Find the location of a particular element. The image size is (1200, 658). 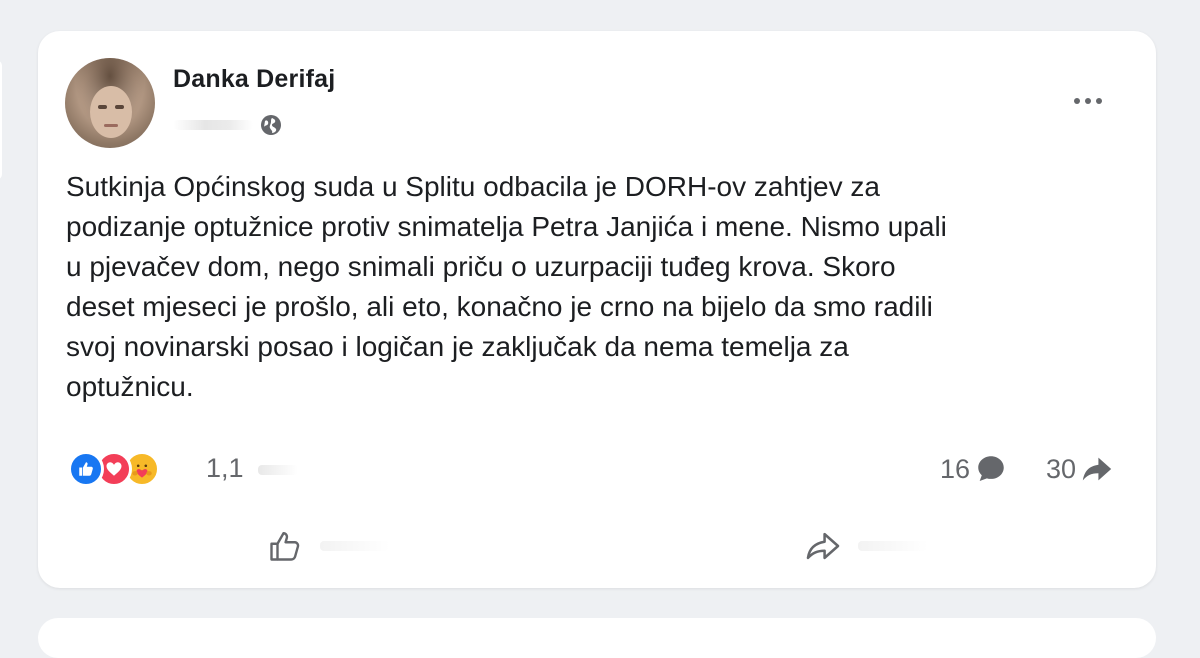

share-button is located at coordinates (823, 546).